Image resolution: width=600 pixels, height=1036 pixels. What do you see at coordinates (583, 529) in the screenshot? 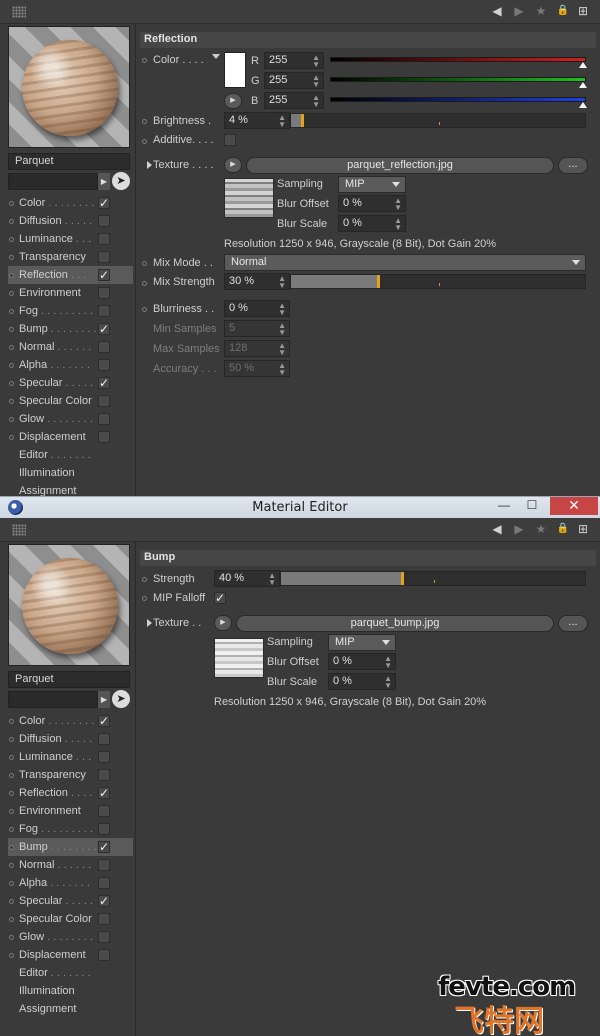
I see `new-window-icon: ⊞` at bounding box center [583, 529].